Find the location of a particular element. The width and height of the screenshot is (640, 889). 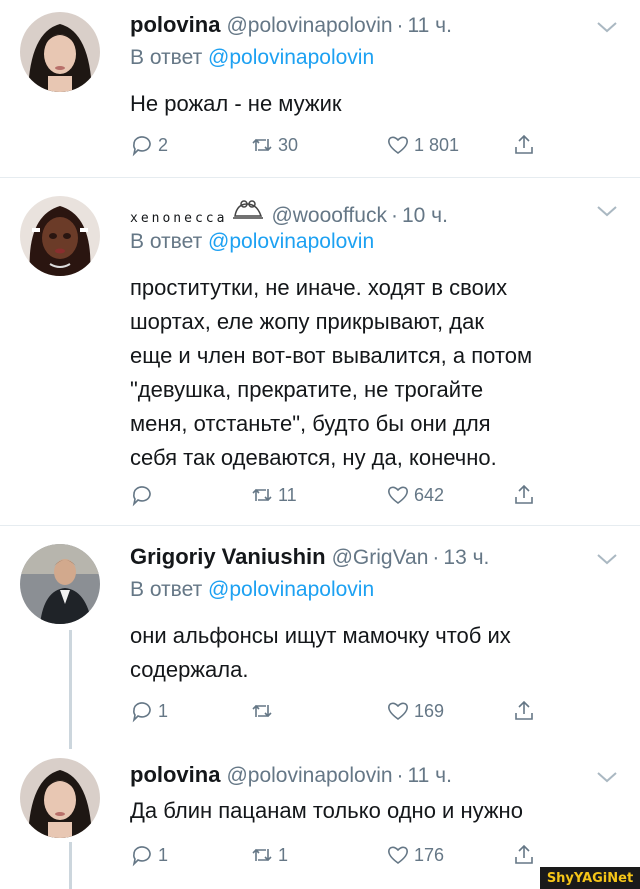

like-count: 176 is located at coordinates (429, 854).